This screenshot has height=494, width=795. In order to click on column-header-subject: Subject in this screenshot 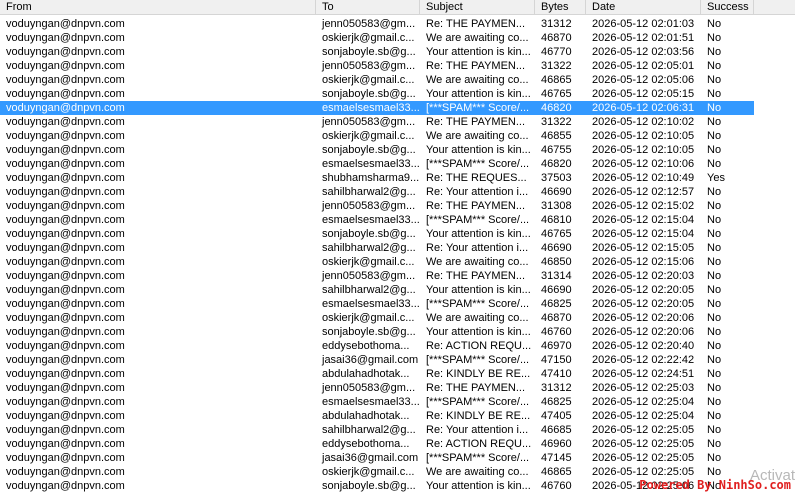, I will do `click(477, 7)`.